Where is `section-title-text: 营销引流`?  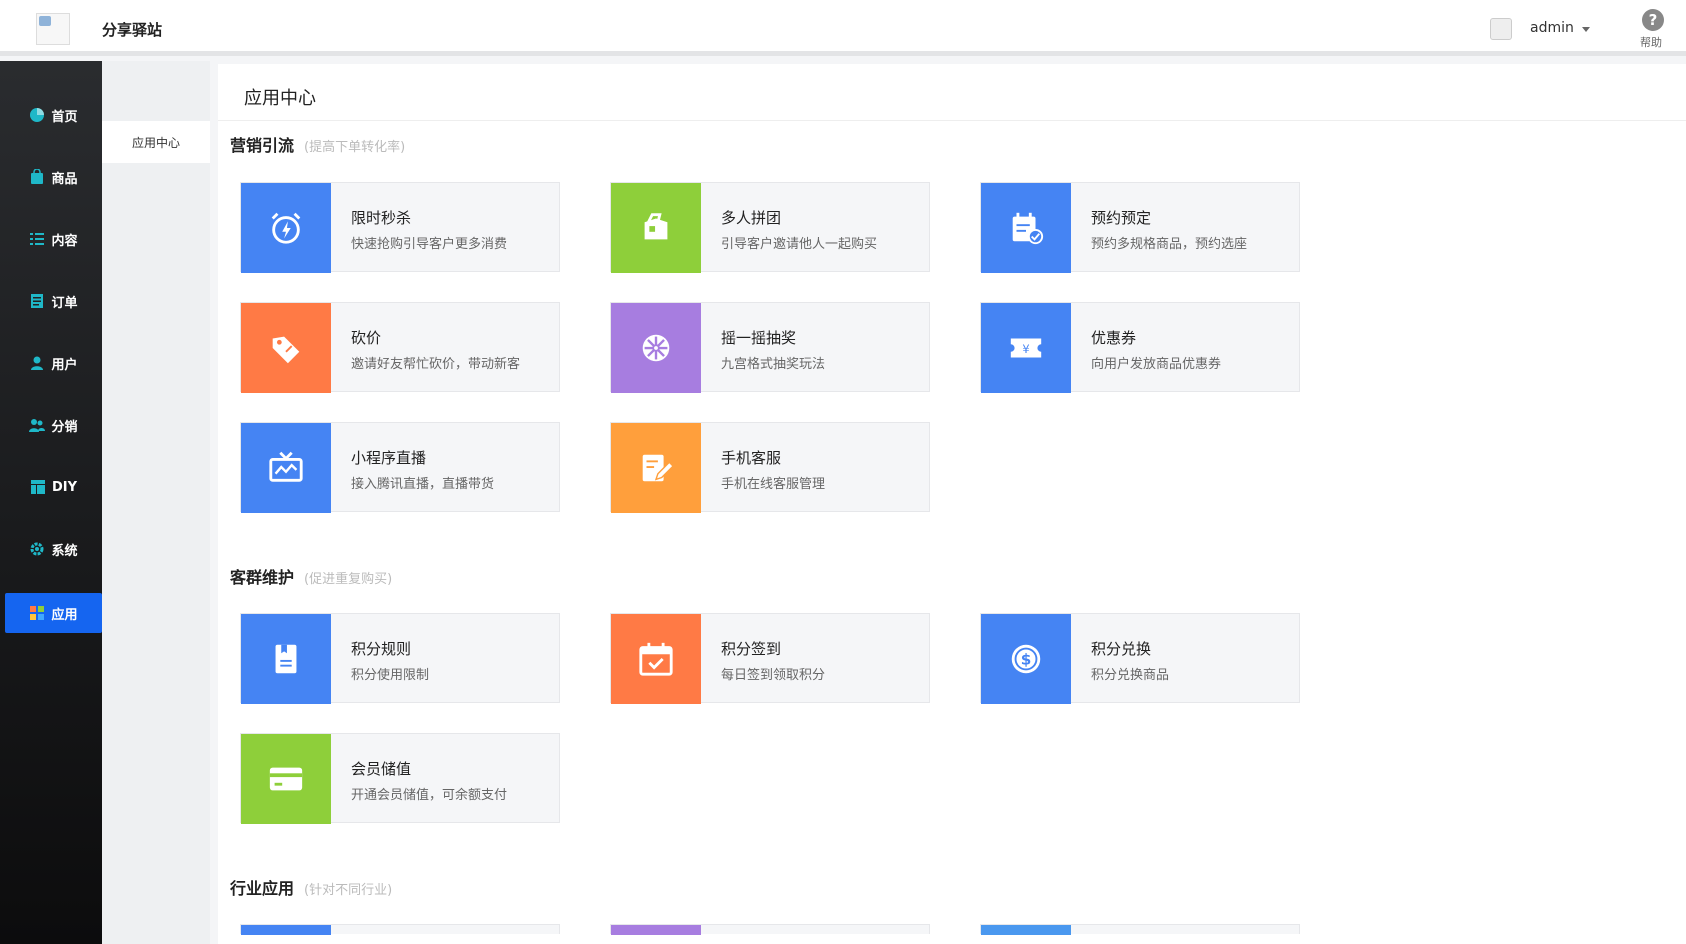 section-title-text: 营销引流 is located at coordinates (262, 145).